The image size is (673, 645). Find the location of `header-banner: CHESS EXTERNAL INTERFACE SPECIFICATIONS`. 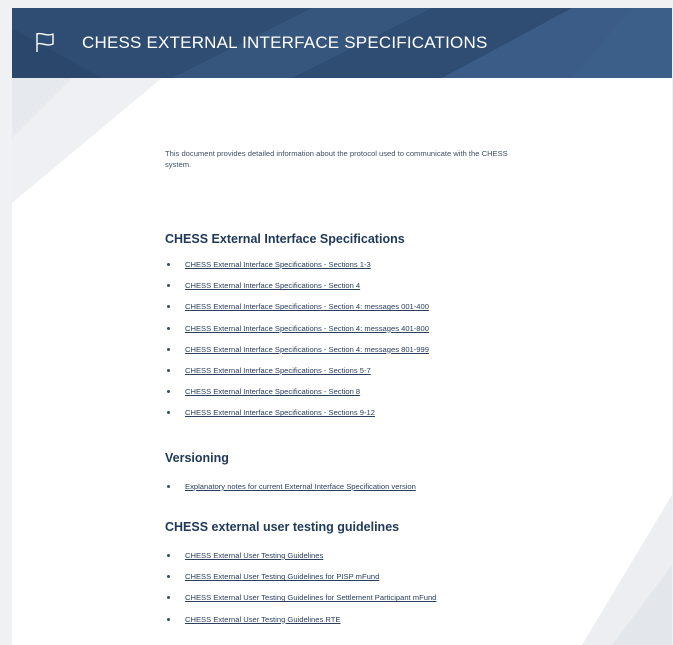

header-banner: CHESS EXTERNAL INTERFACE SPECIFICATIONS is located at coordinates (342, 43).